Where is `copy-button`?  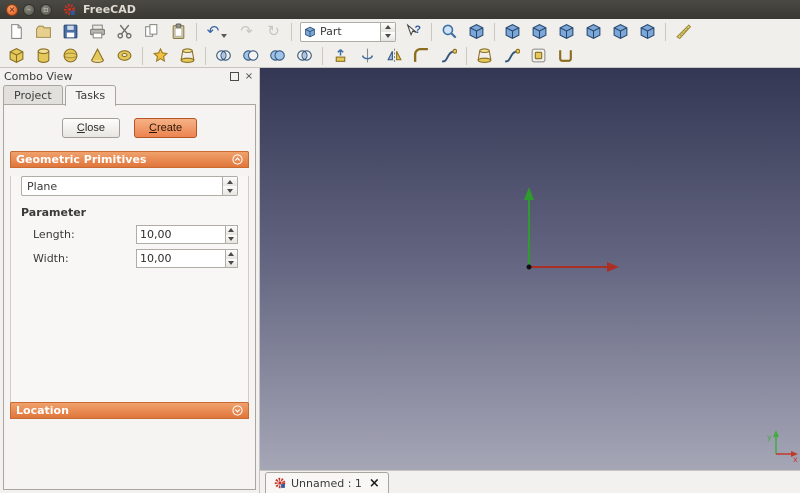 copy-button is located at coordinates (151, 32).